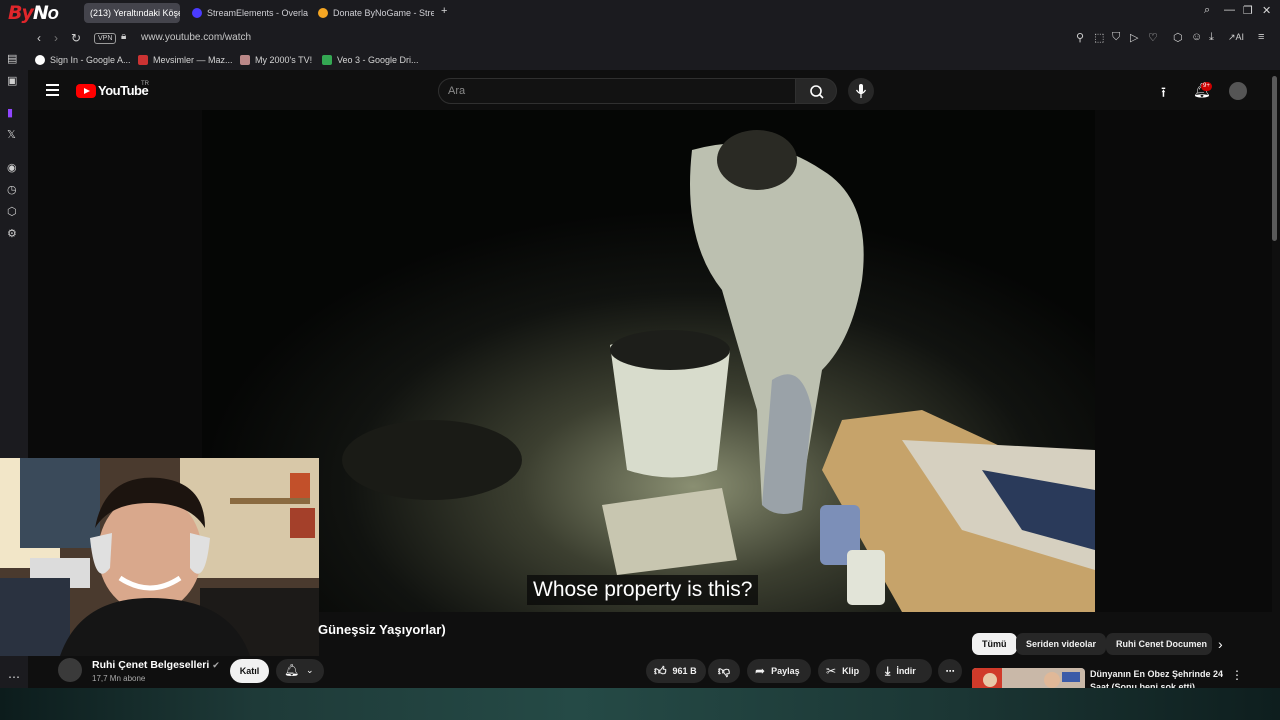  Describe the element at coordinates (12, 189) in the screenshot. I see `history-icon: ◷` at that location.